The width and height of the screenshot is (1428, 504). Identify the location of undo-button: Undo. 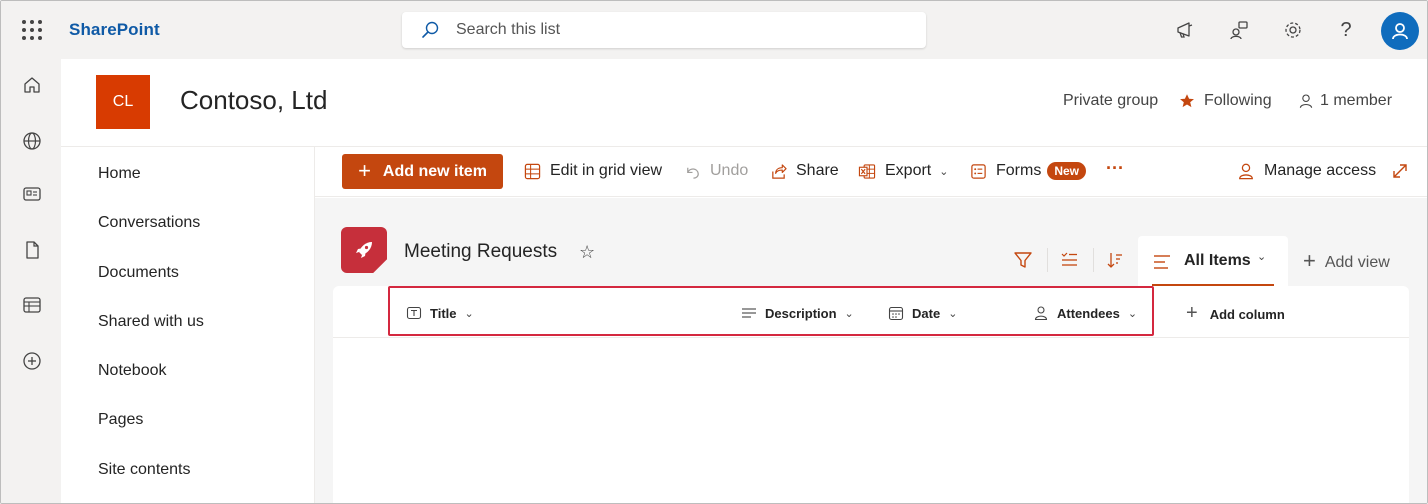
(716, 171).